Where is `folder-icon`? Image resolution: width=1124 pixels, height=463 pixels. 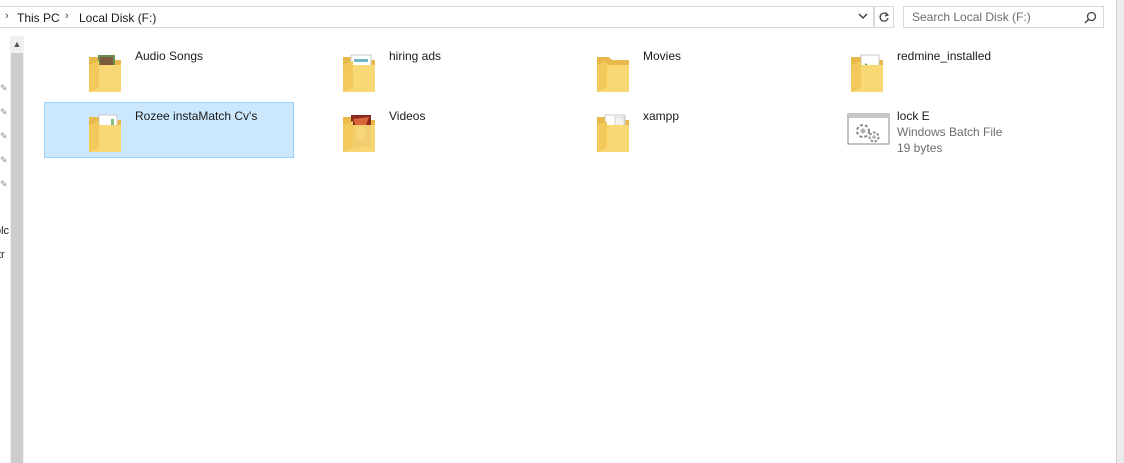 folder-icon is located at coordinates (613, 72).